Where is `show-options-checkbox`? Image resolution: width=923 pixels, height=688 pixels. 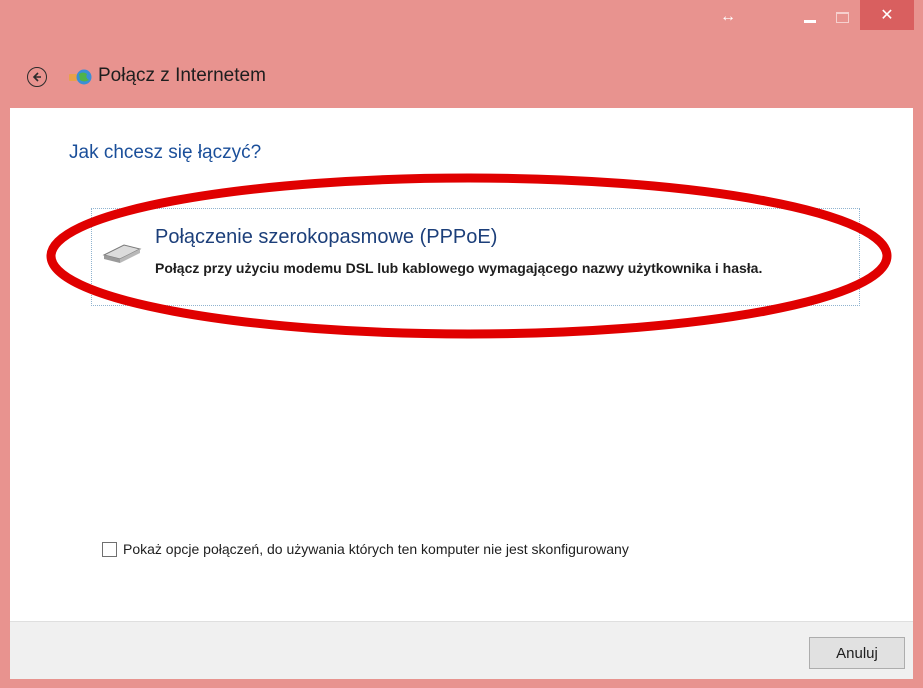
show-options-checkbox is located at coordinates (109, 549).